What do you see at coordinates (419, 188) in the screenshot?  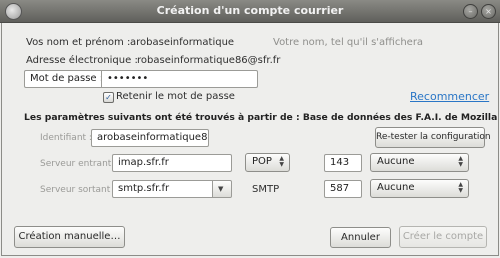 I see `outgoing-security-select: Aucune ▲ ▼` at bounding box center [419, 188].